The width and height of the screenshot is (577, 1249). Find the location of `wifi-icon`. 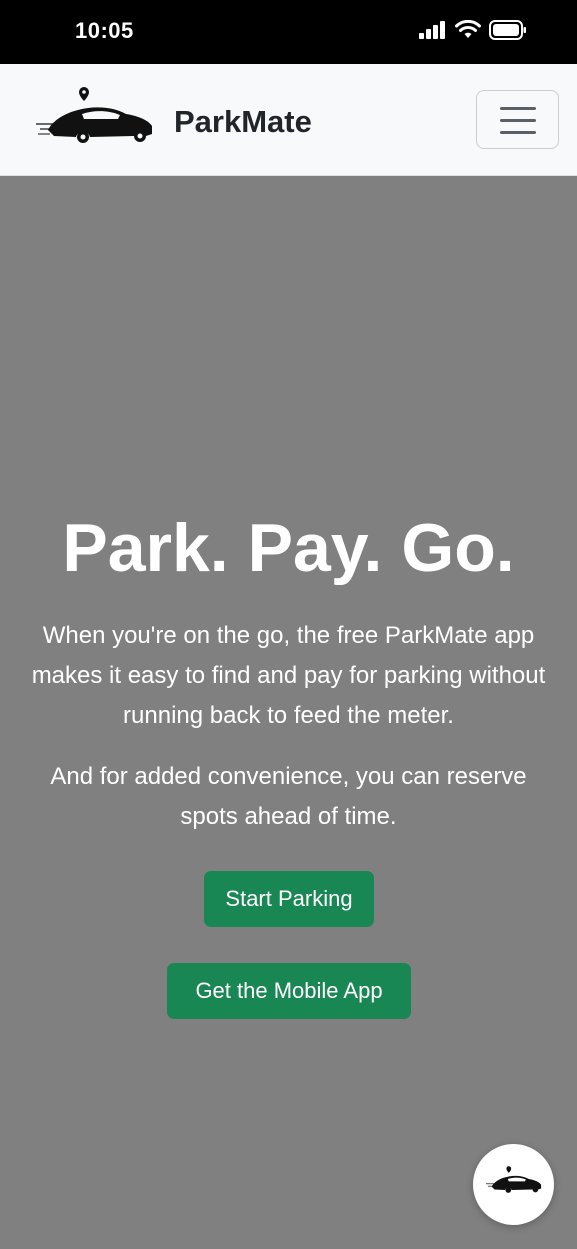

wifi-icon is located at coordinates (468, 29).